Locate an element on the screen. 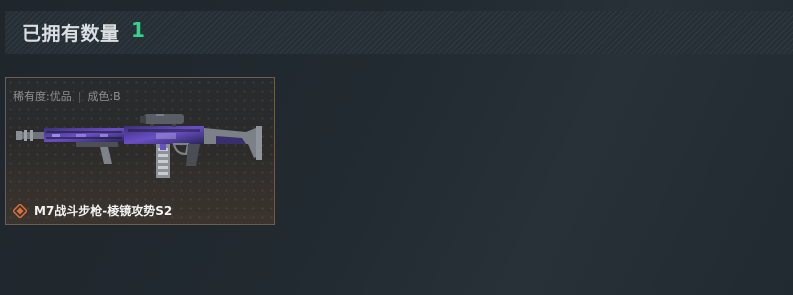 This screenshot has width=793, height=295. owned-count-header: 已拥有数量 1 is located at coordinates (399, 32).